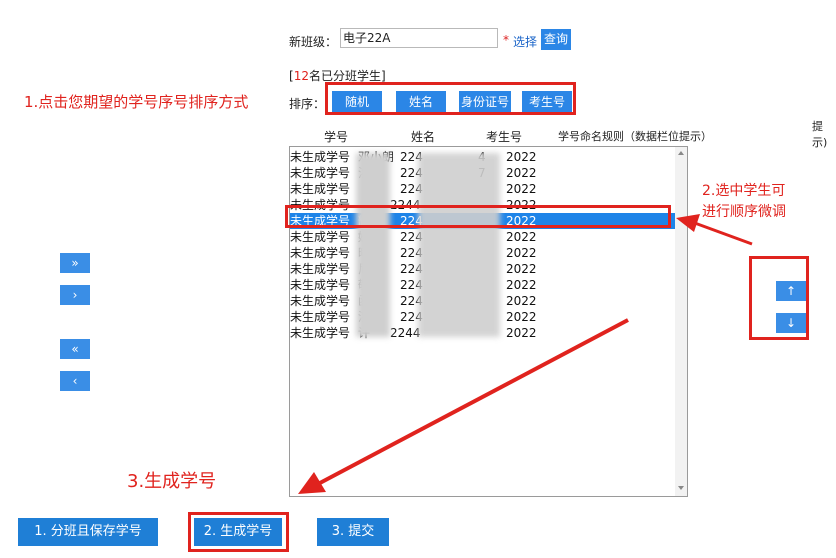 The width and height of the screenshot is (836, 558). What do you see at coordinates (688, 223) in the screenshot?
I see `arrow-step2-head` at bounding box center [688, 223].